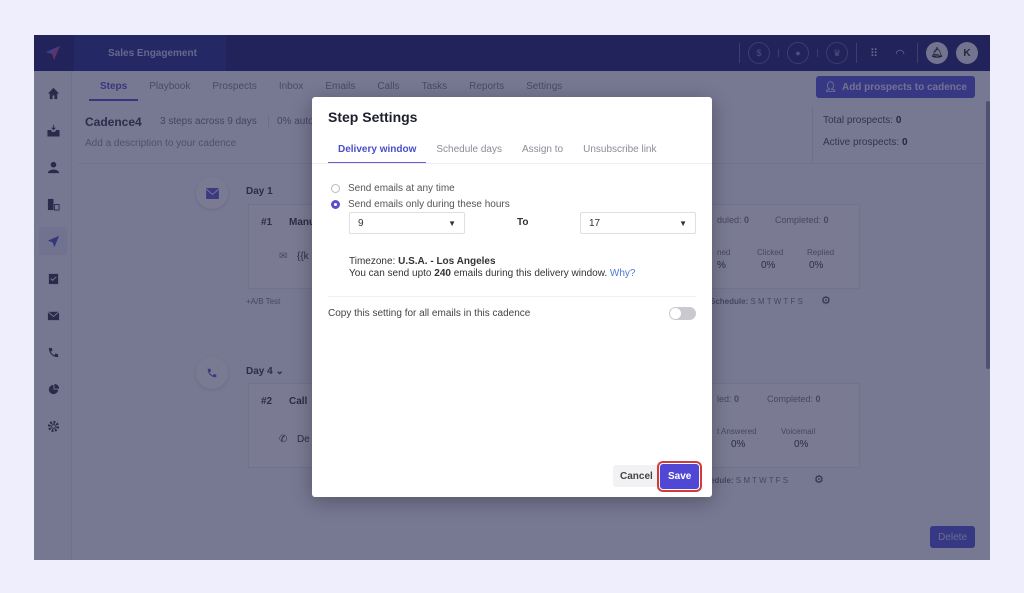 Image resolution: width=1024 pixels, height=593 pixels. Describe the element at coordinates (407, 223) in the screenshot. I see `from-hour-select: 9 ▼` at that location.